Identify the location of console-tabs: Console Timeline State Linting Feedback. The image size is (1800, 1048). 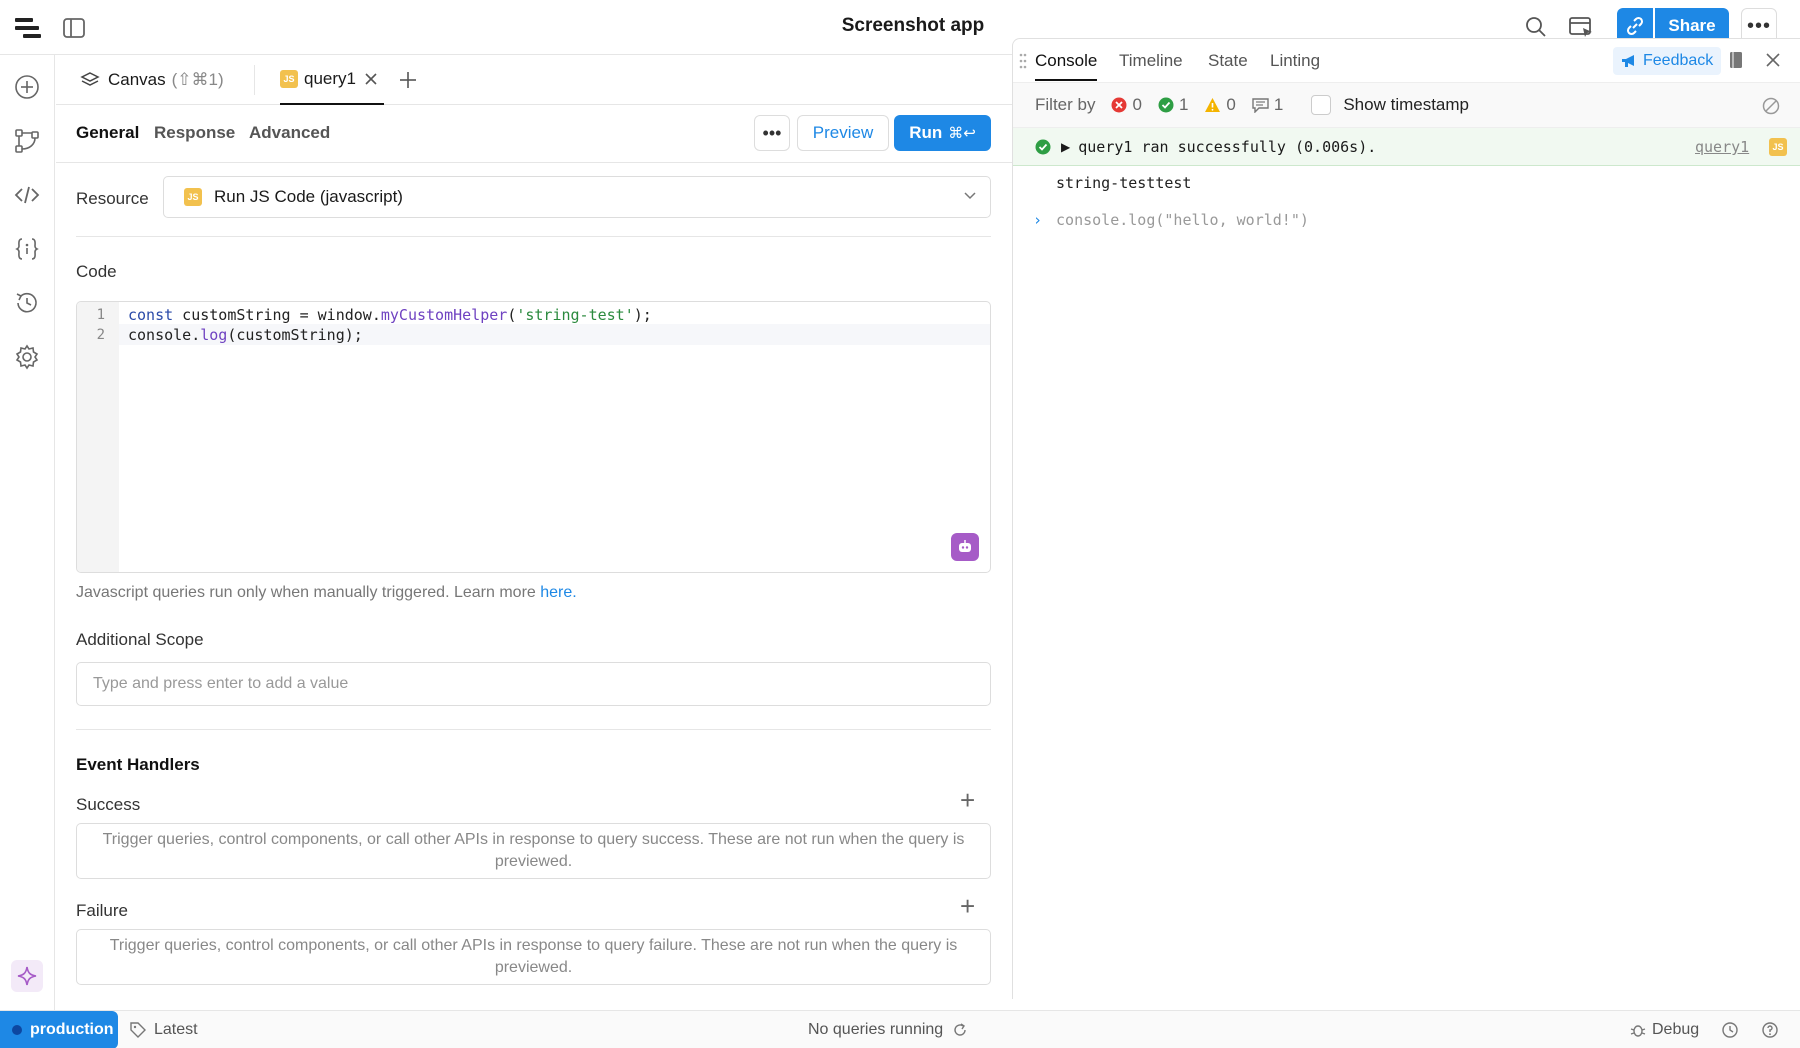
(1406, 61).